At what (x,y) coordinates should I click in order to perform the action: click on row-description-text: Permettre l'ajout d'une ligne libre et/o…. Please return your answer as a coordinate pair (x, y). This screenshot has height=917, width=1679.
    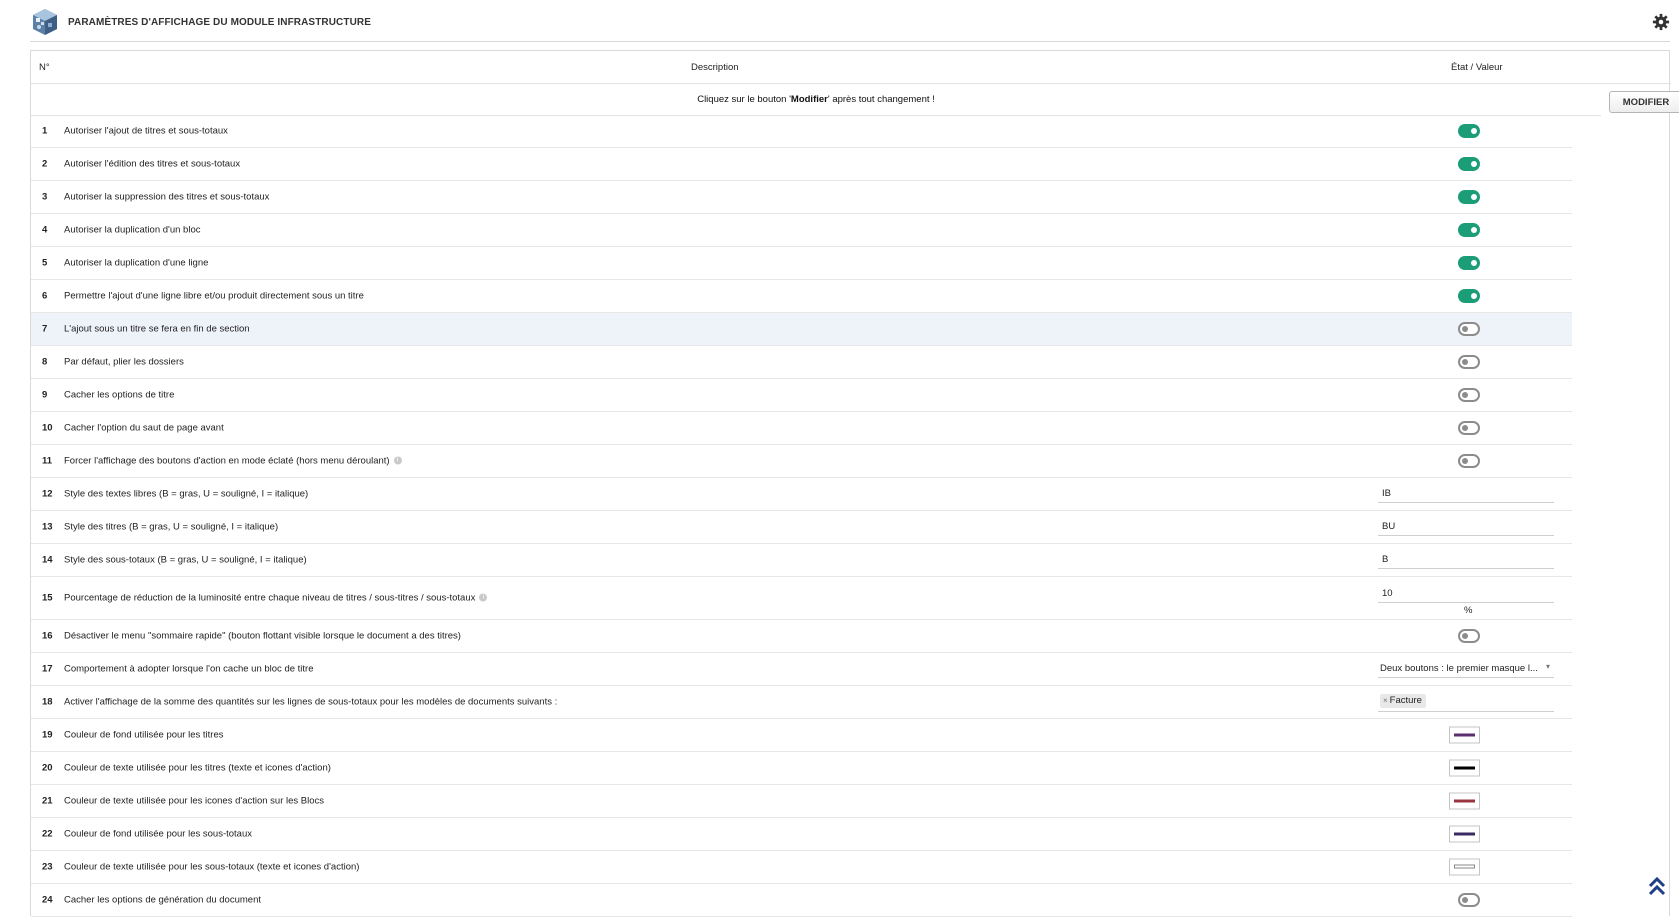
    Looking at the image, I should click on (214, 296).